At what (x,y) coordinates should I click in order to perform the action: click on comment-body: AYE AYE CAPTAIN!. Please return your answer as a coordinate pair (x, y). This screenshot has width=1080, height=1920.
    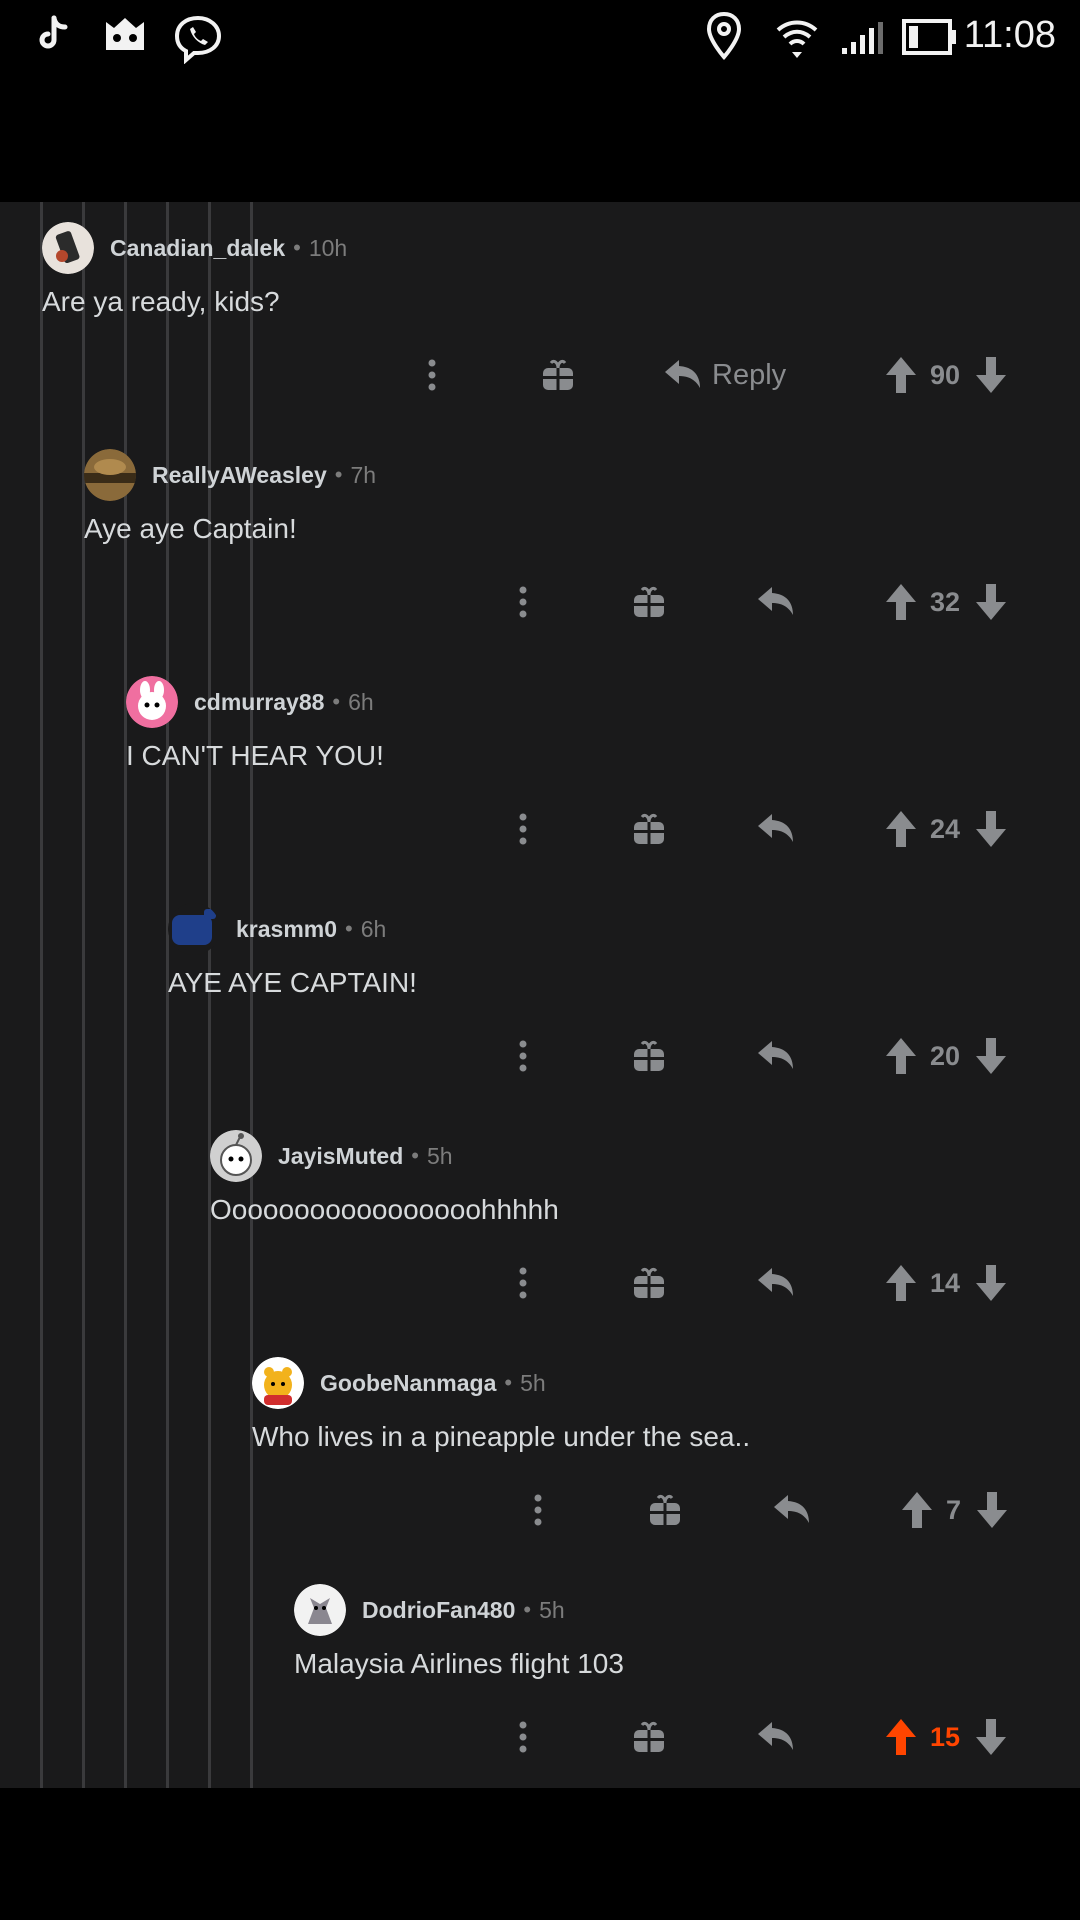
    Looking at the image, I should click on (292, 982).